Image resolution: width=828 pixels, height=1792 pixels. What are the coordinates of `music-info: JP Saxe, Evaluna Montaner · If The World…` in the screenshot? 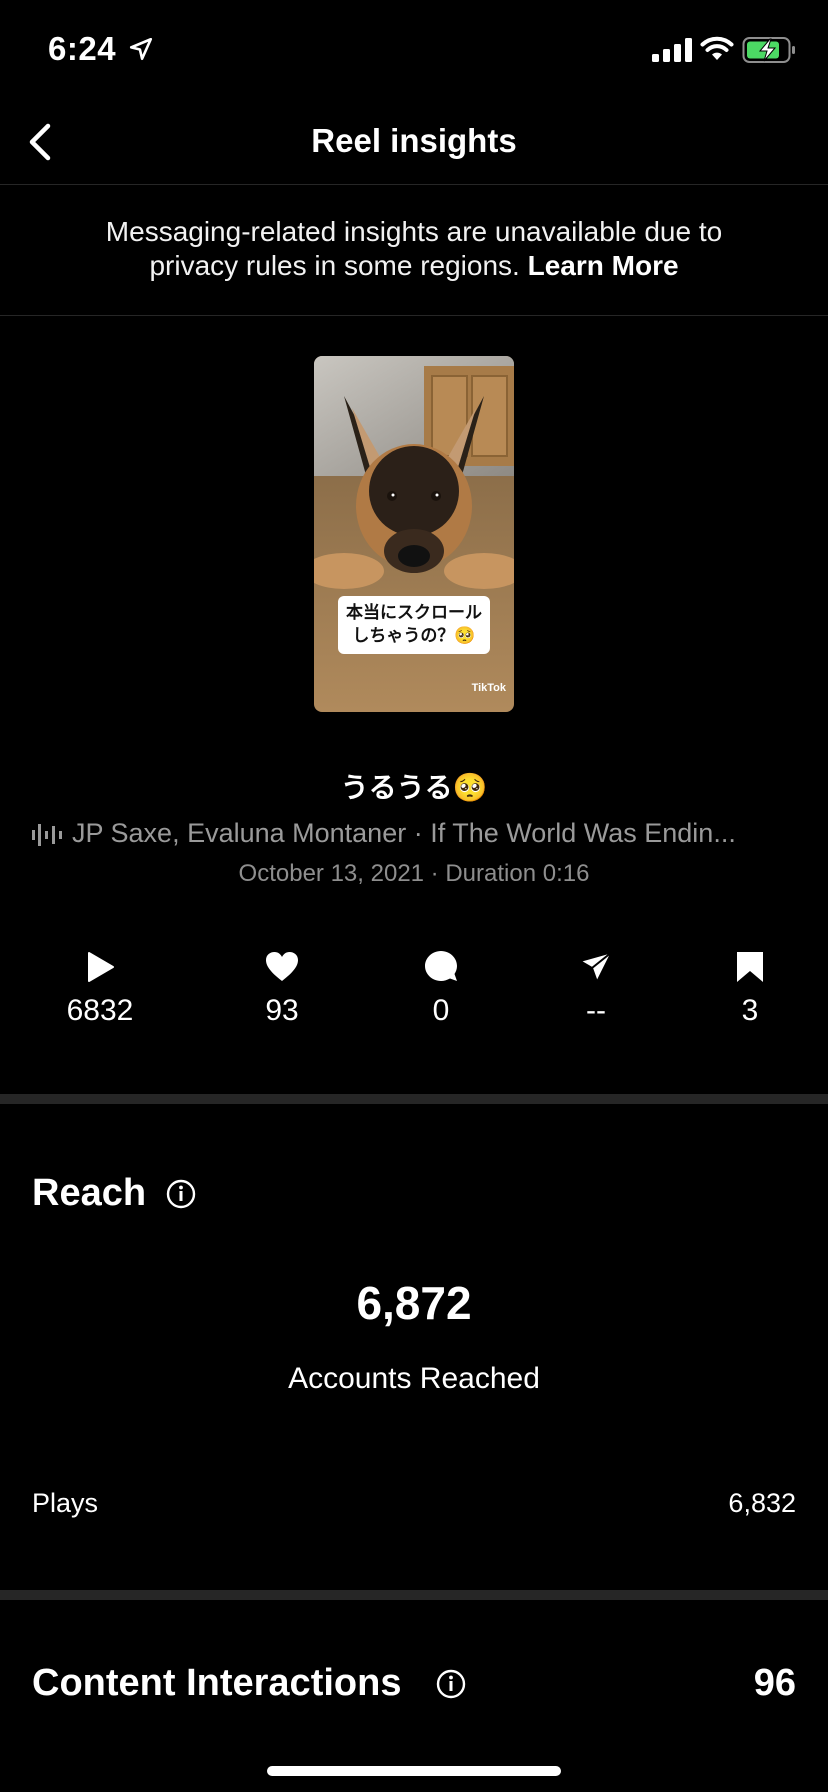 It's located at (417, 834).